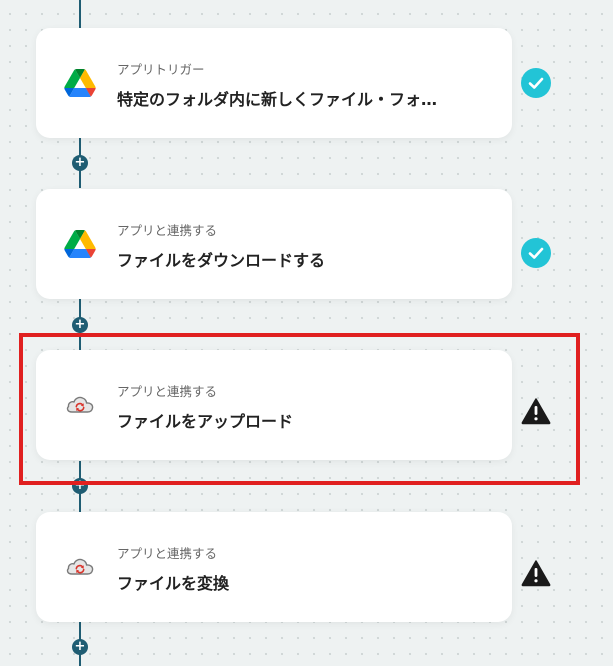  What do you see at coordinates (205, 421) in the screenshot?
I see `step-title: ファイルをアップロード` at bounding box center [205, 421].